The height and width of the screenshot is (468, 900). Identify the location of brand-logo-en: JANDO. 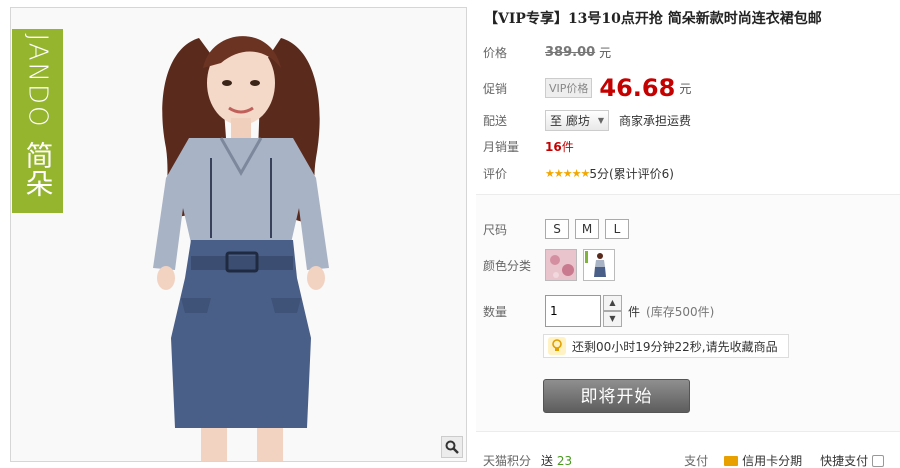
(37, 81).